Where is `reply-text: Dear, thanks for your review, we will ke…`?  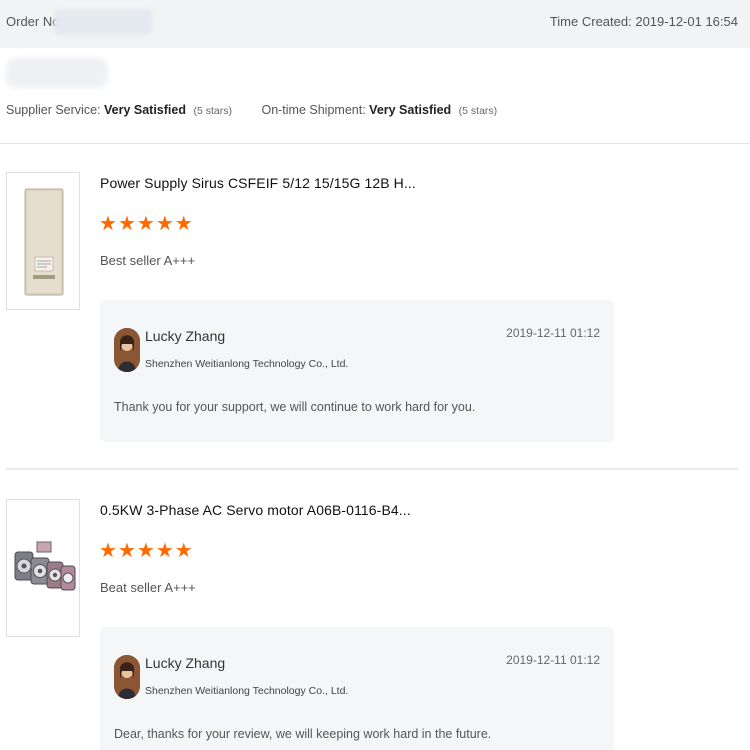 reply-text: Dear, thanks for your review, we will ke… is located at coordinates (303, 734).